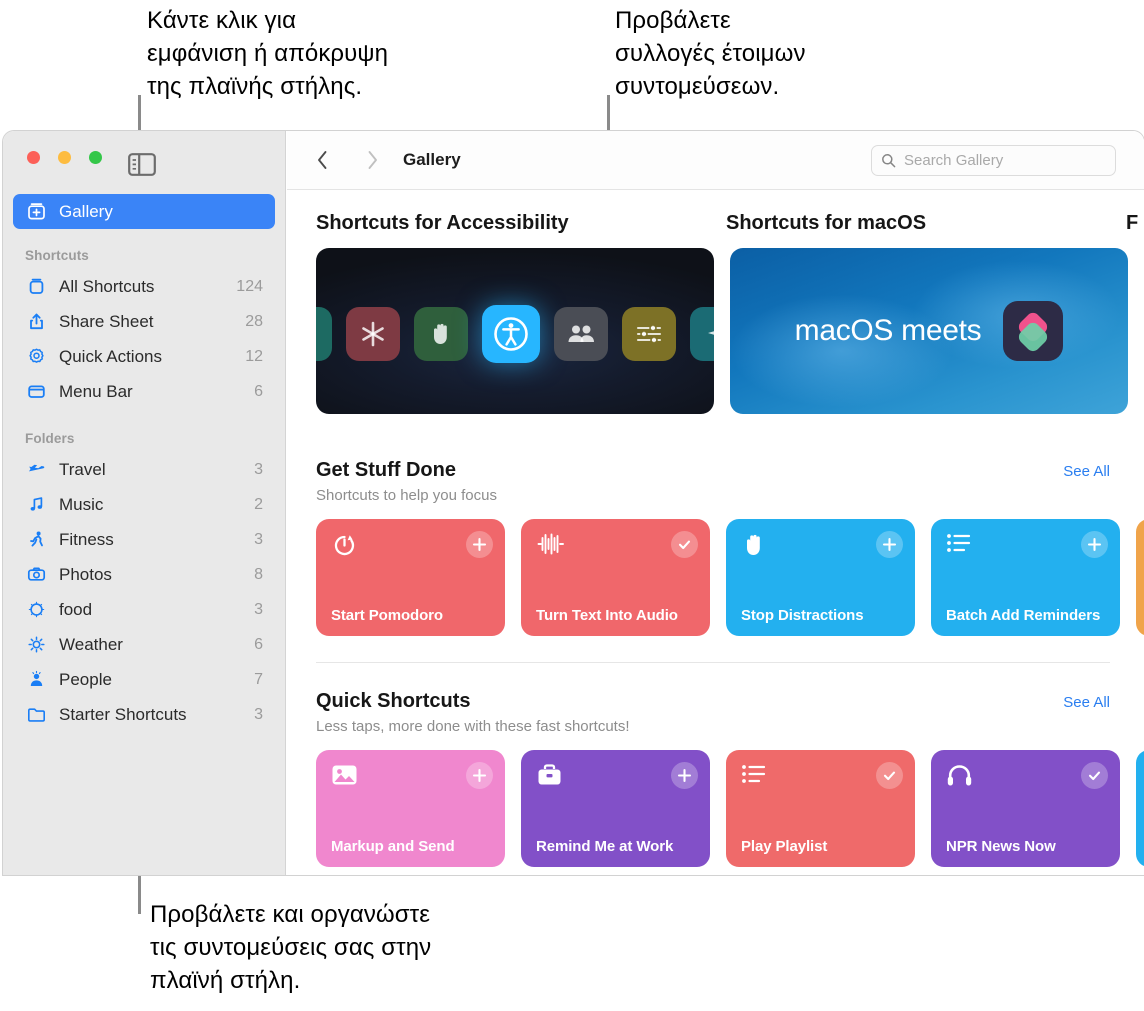  Describe the element at coordinates (715, 160) in the screenshot. I see `toolbar: Gallery` at that location.